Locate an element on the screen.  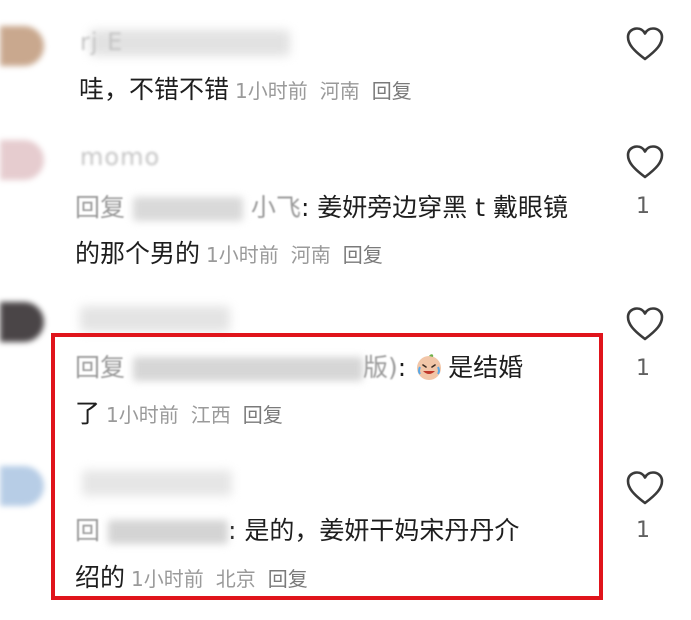
username: momo is located at coordinates (120, 157).